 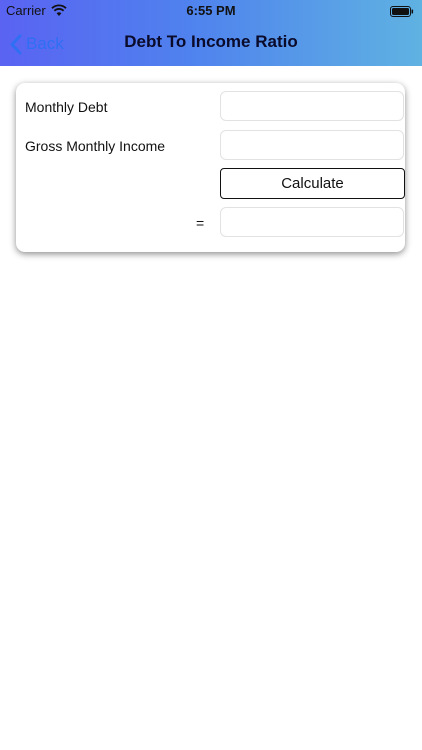 I want to click on gross-monthly-income-label: Gross Monthly Income, so click(x=95, y=146).